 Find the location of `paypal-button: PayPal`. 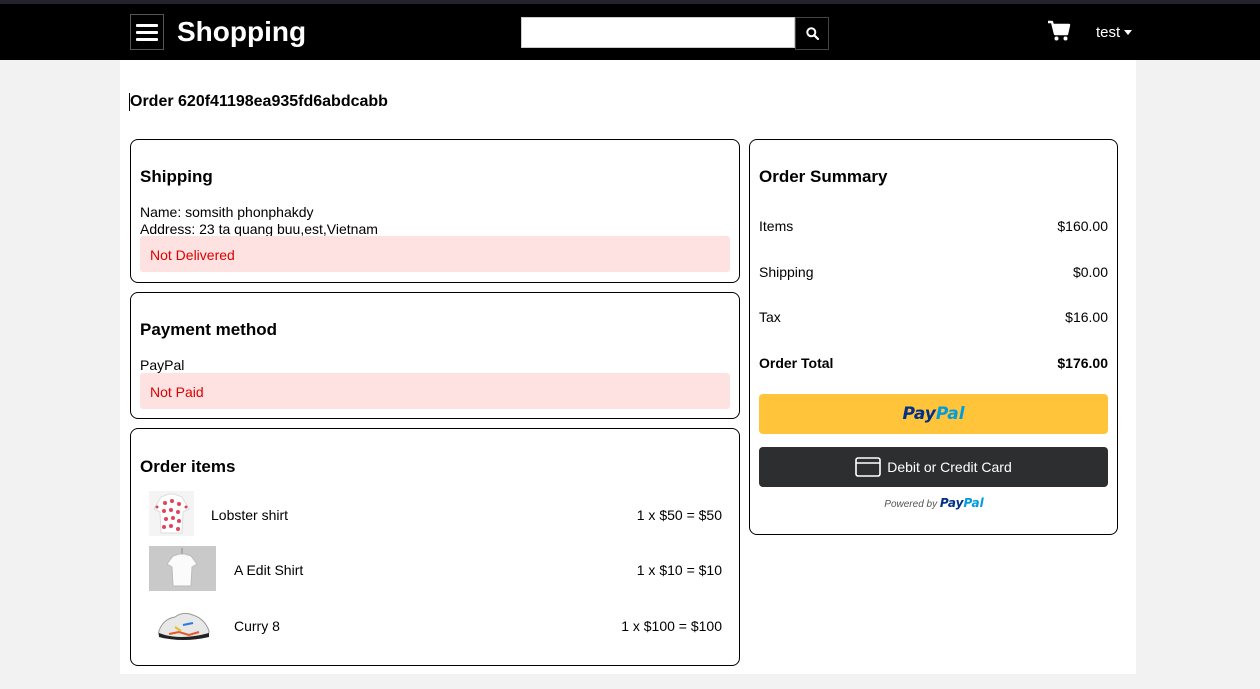

paypal-button: PayPal is located at coordinates (933, 414).